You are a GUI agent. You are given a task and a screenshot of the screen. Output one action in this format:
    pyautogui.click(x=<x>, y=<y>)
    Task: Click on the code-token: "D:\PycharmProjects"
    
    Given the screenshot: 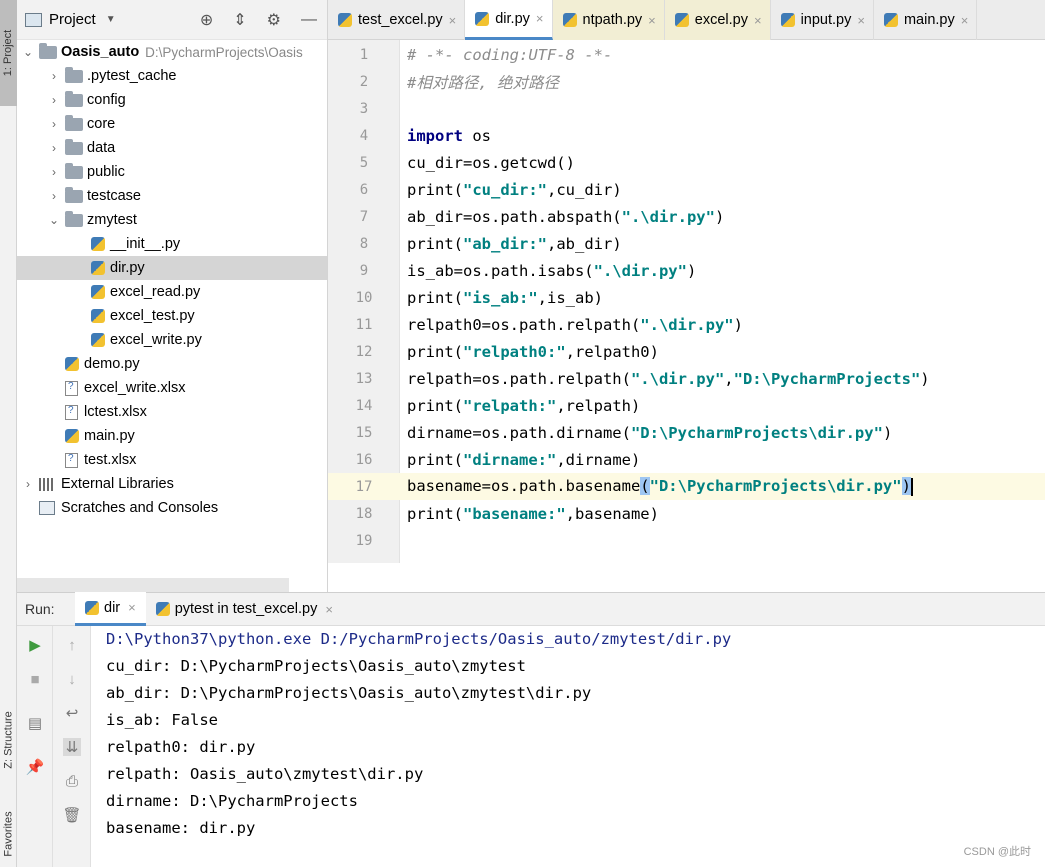 What is the action you would take?
    pyautogui.click(x=827, y=378)
    